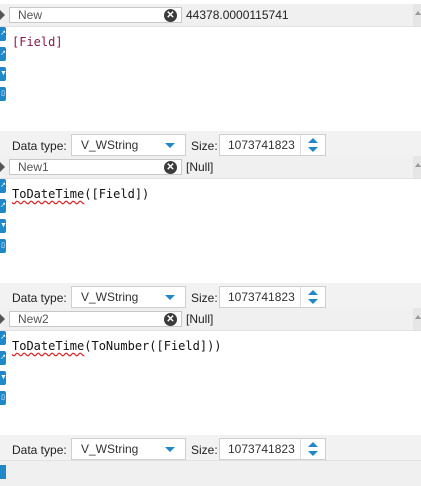 The image size is (421, 486). Describe the element at coordinates (3, 472) in the screenshot. I see `tool-icon` at that location.